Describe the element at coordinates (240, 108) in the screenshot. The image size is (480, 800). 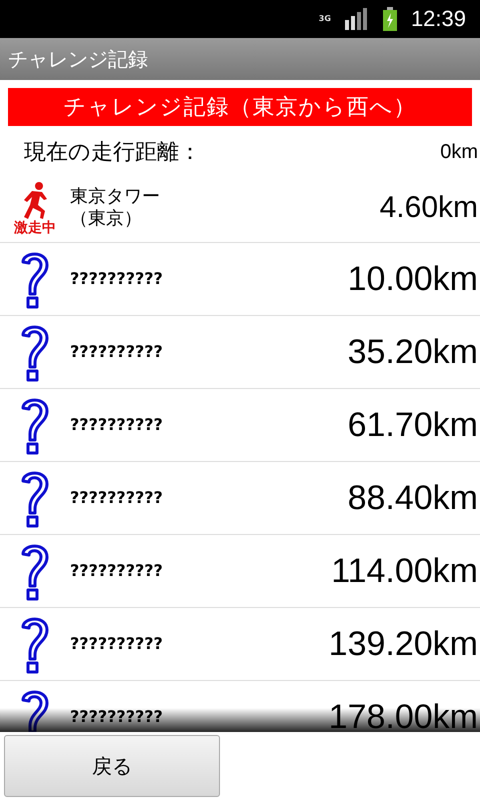
I see `banner-title: チャレンジ記録（東京から西へ）` at that location.